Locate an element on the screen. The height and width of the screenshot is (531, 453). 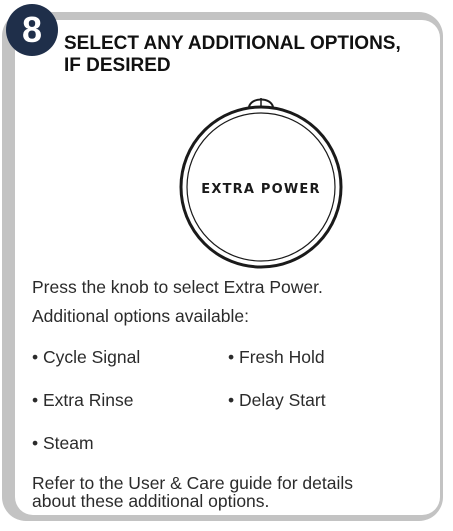
press-instruction: Press the knob to select Extra Power. is located at coordinates (177, 287).